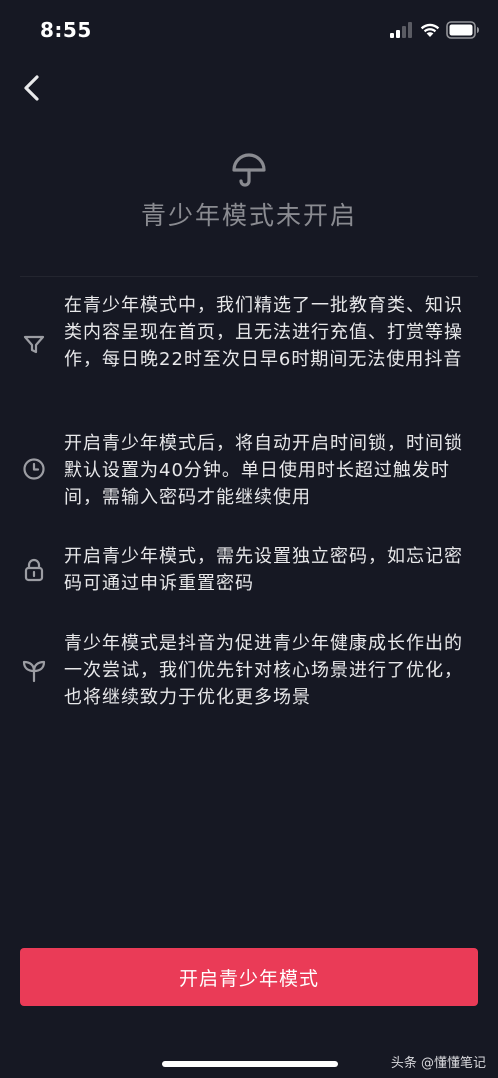 The width and height of the screenshot is (498, 1078). Describe the element at coordinates (250, 1064) in the screenshot. I see `home-indicator` at that location.